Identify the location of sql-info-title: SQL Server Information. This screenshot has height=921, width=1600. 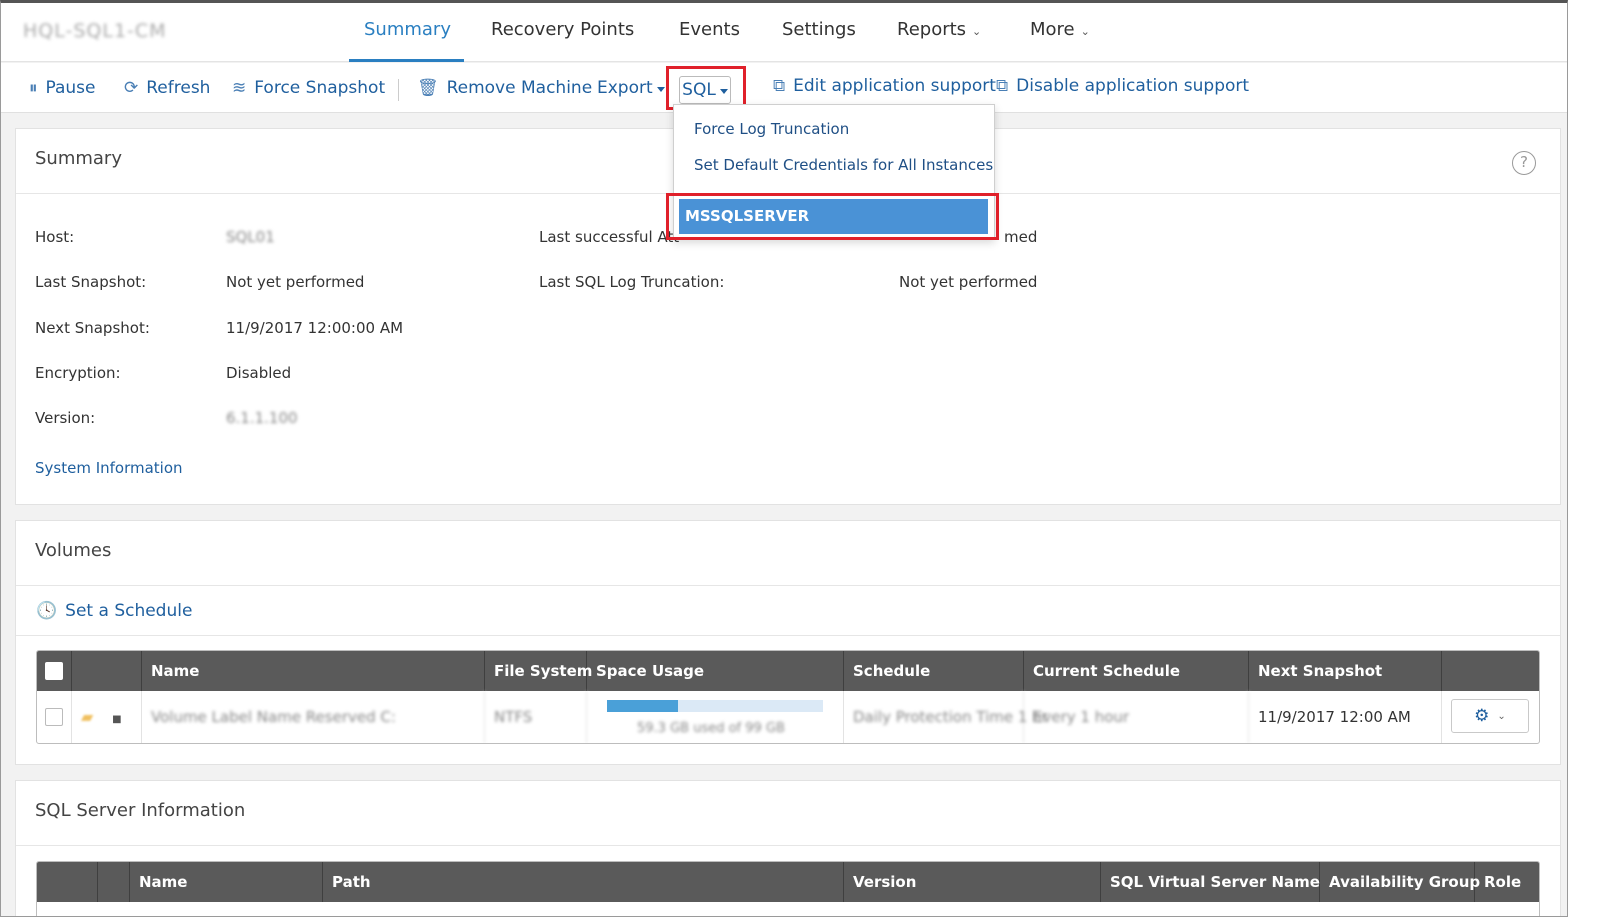
(140, 810).